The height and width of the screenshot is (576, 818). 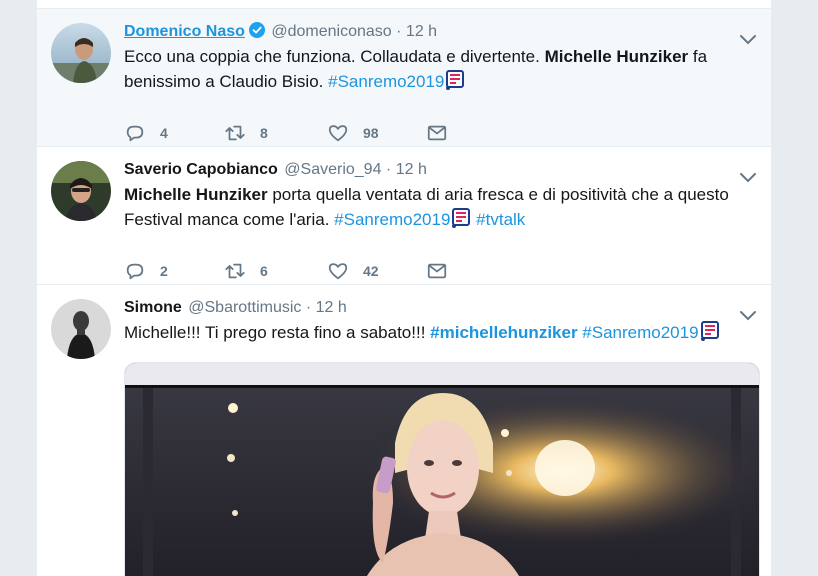 I want to click on user-screen-name: @Saverio_94, so click(x=332, y=169).